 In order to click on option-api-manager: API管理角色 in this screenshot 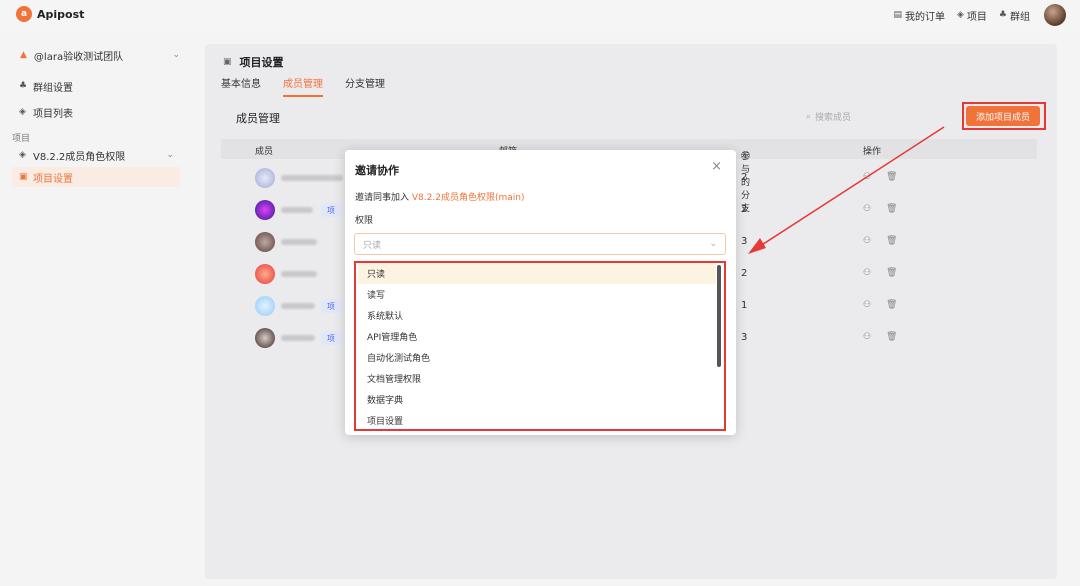, I will do `click(537, 336)`.